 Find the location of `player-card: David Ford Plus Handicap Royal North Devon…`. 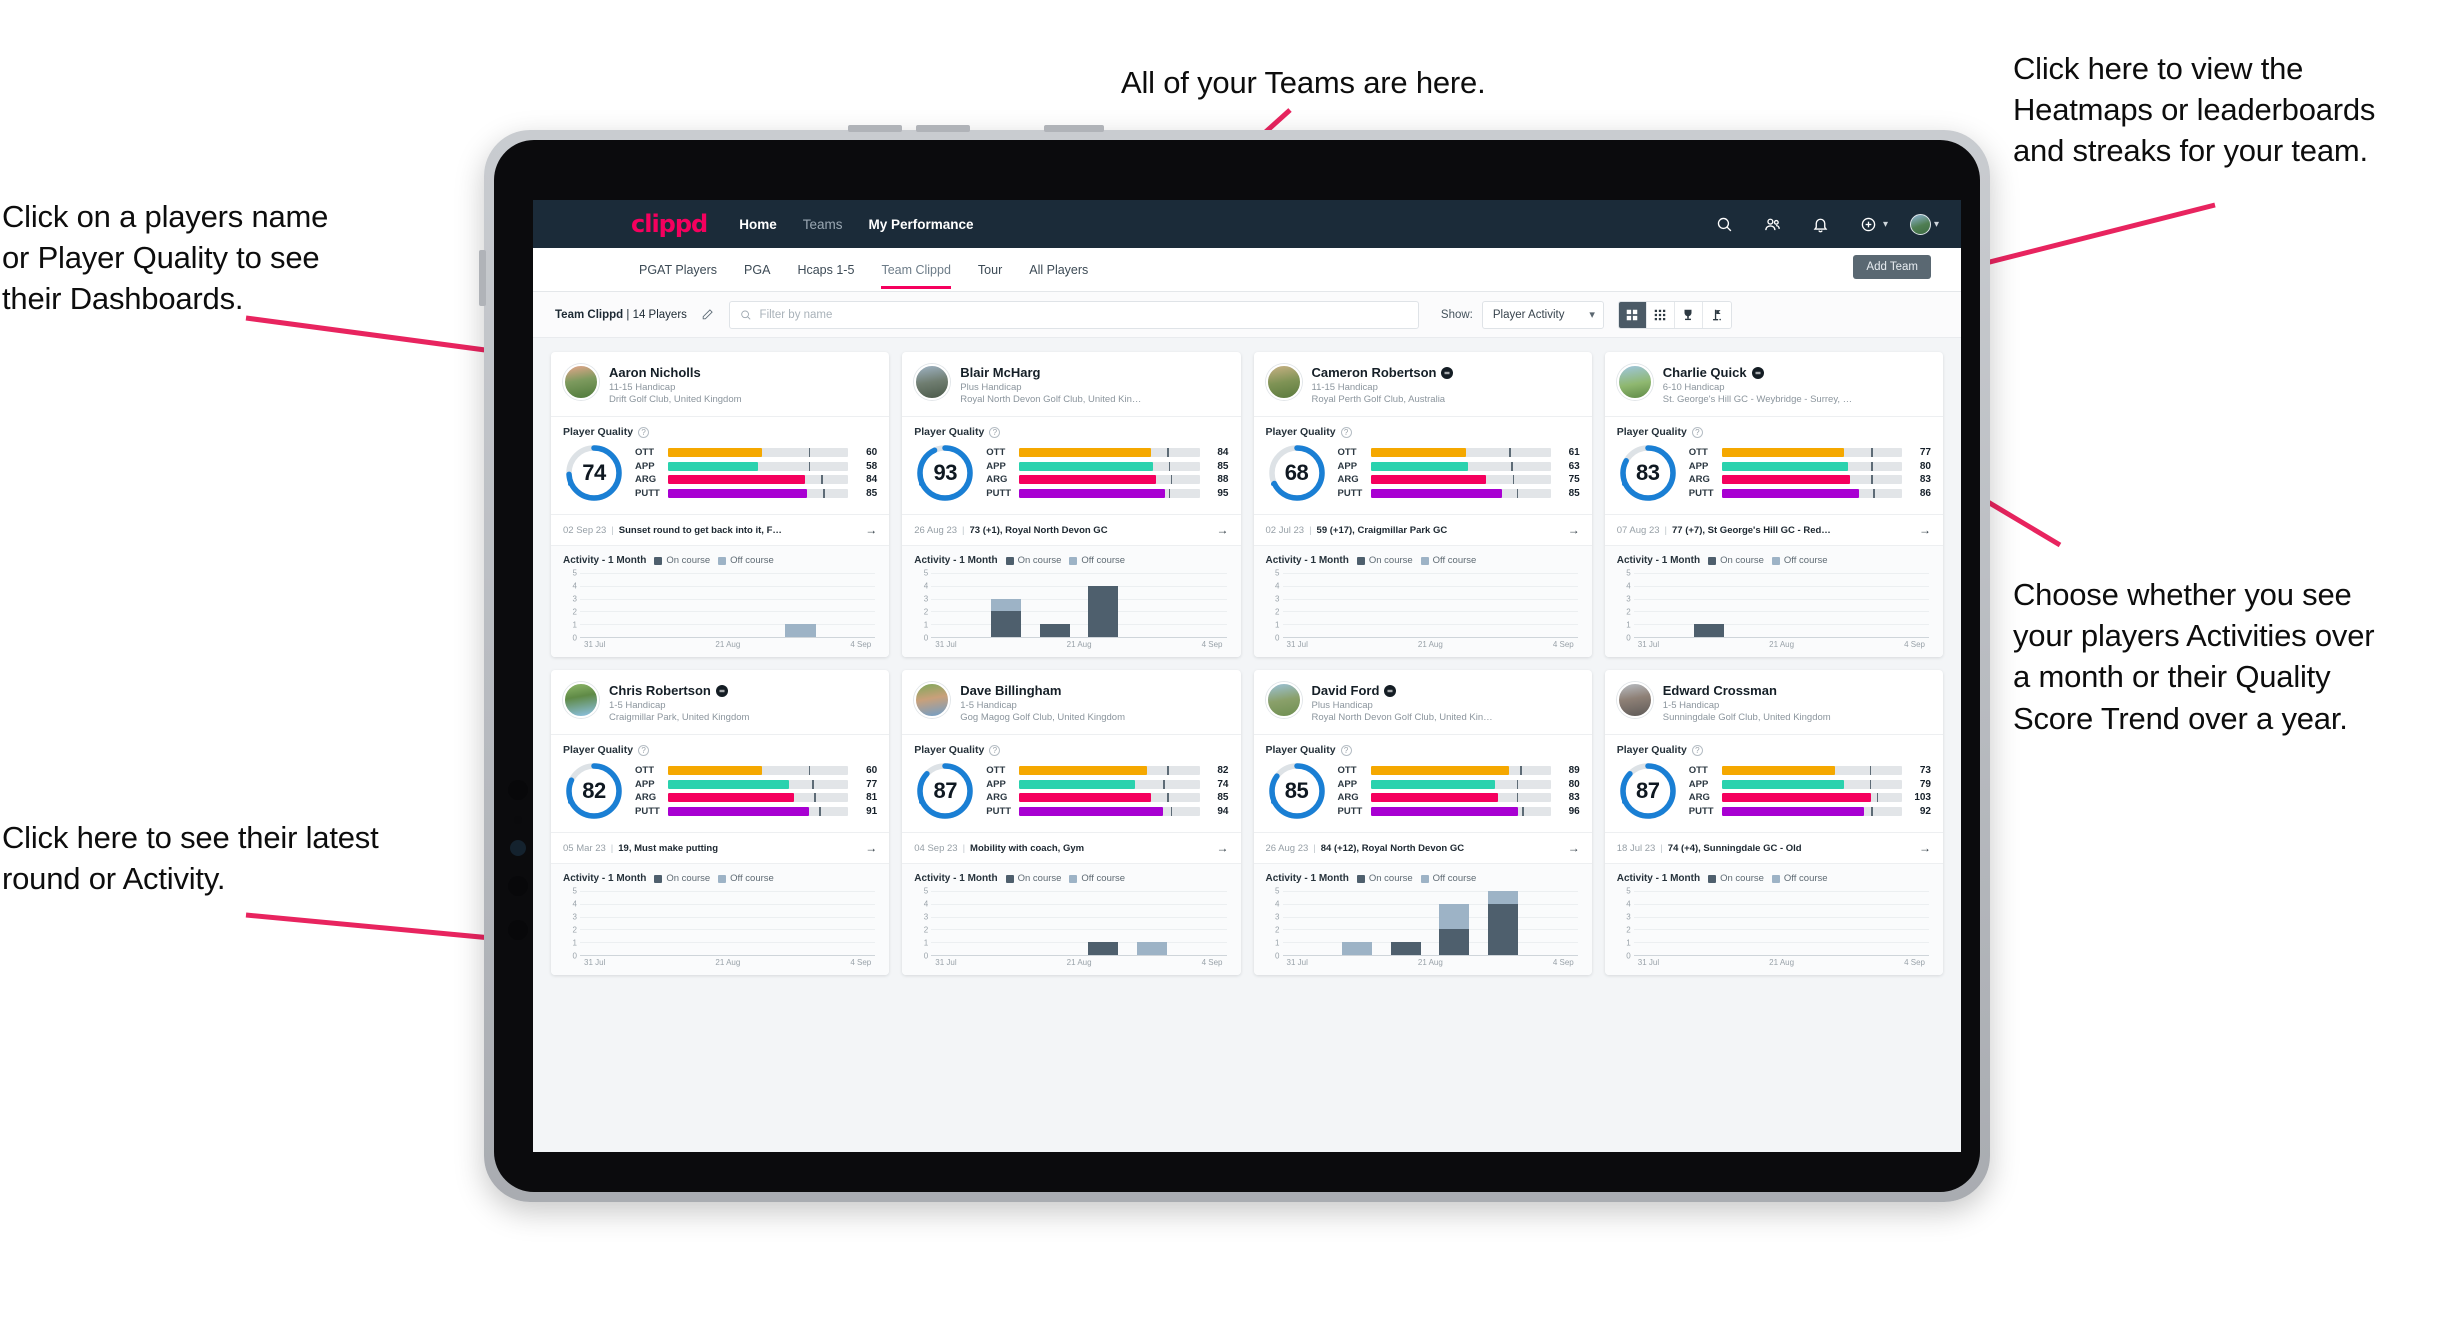

player-card: David Ford Plus Handicap Royal North Devon… is located at coordinates (1422, 822).